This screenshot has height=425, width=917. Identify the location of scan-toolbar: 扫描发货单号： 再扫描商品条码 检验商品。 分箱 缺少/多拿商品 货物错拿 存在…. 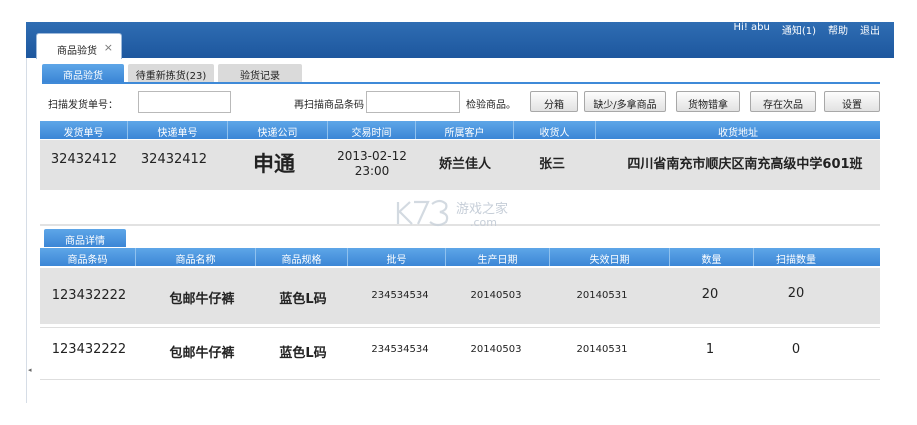
(462, 102).